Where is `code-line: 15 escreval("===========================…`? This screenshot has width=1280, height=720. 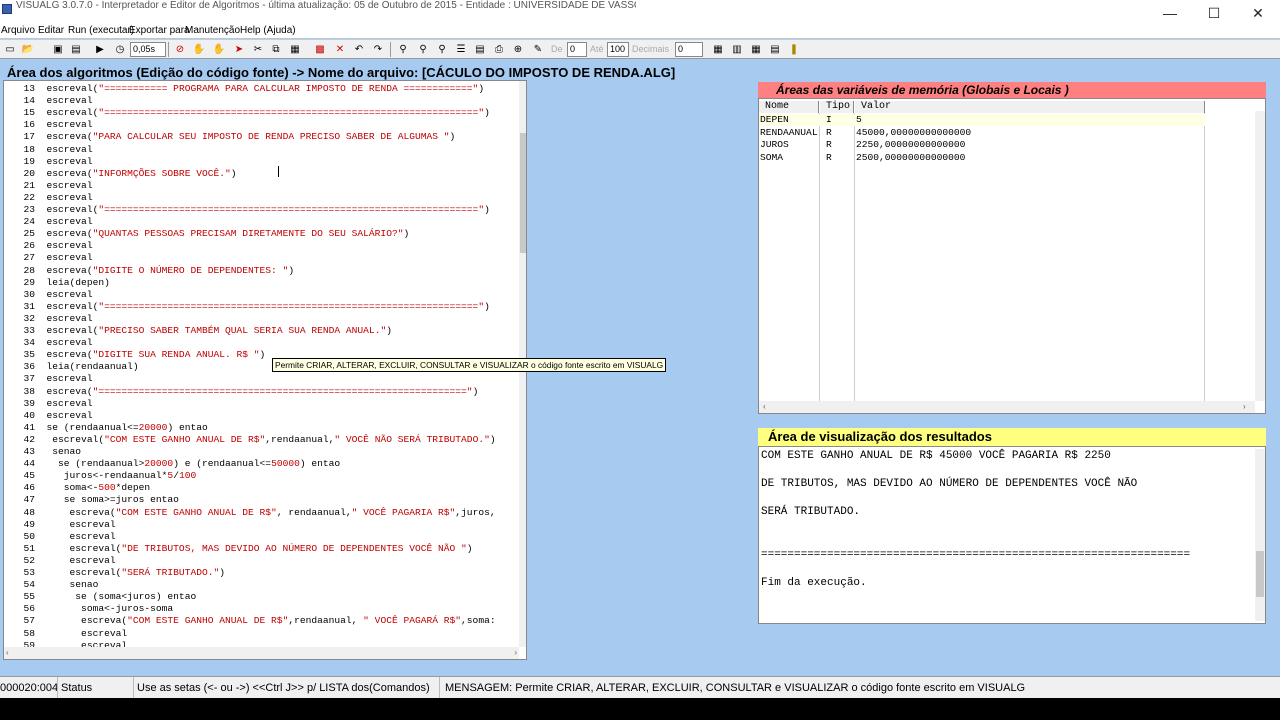 code-line: 15 escreval("===========================… is located at coordinates (261, 113).